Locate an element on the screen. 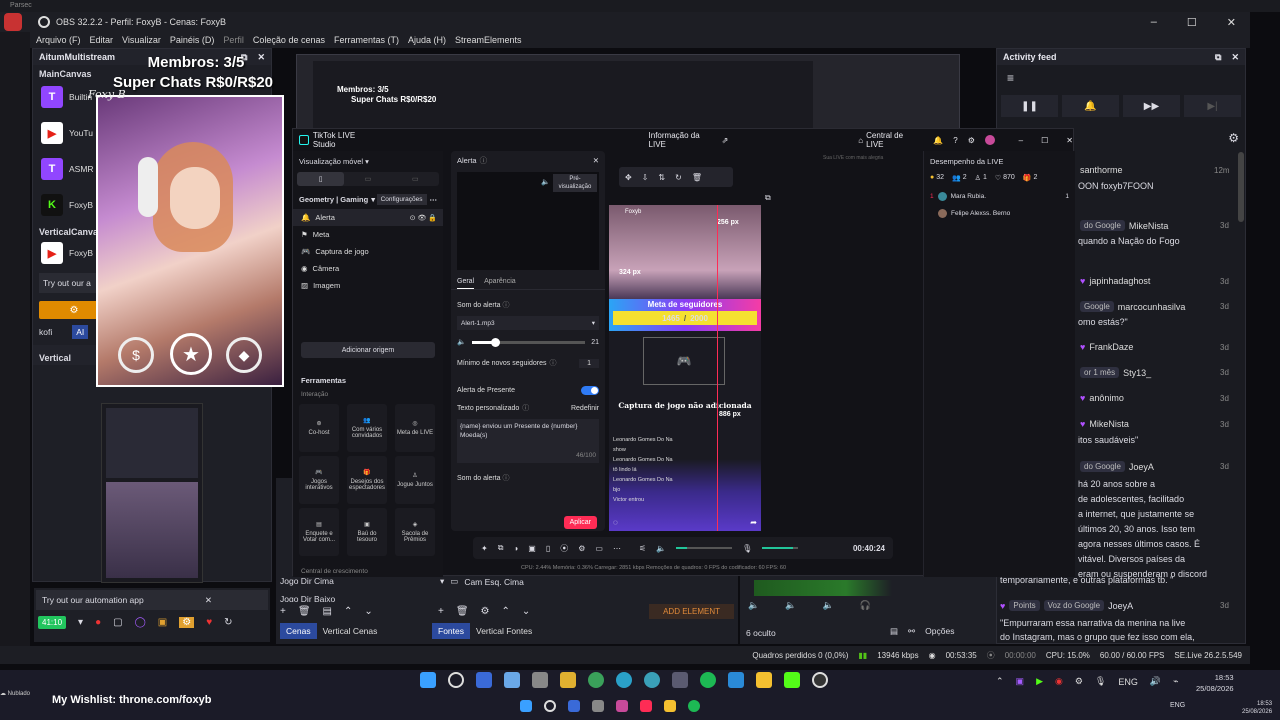  apply-button: Aplicar is located at coordinates (580, 522).